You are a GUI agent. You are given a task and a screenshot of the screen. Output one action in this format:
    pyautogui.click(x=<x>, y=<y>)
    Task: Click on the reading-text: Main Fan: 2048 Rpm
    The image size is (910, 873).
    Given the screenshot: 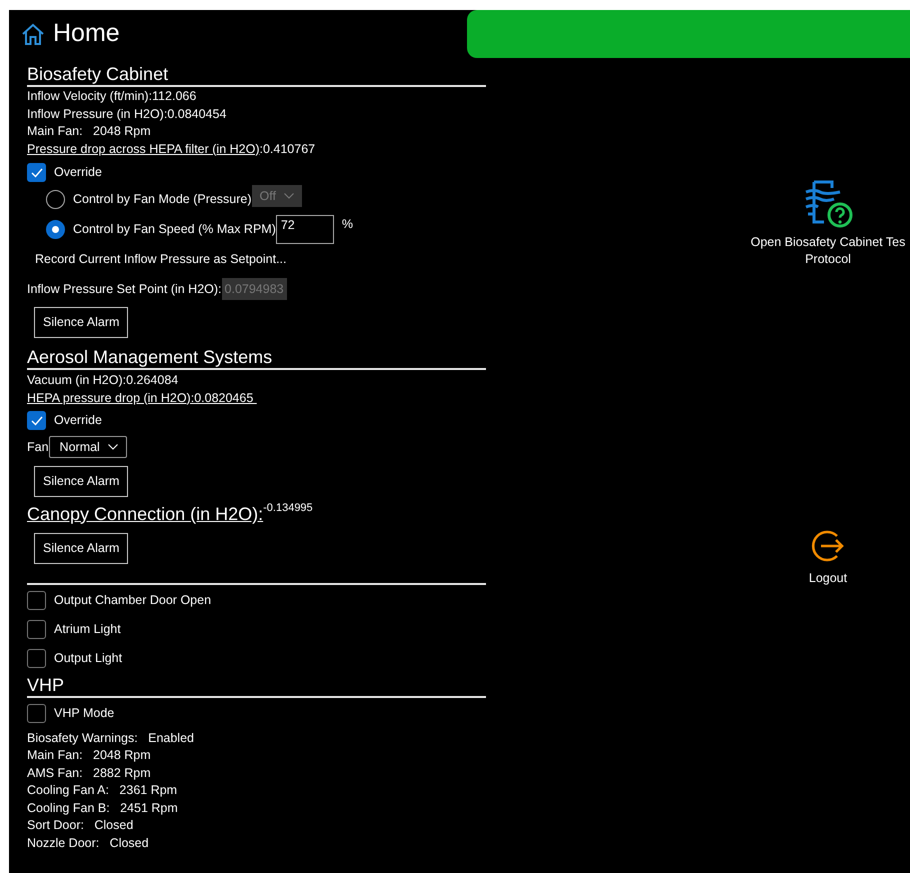 What is the action you would take?
    pyautogui.click(x=89, y=131)
    